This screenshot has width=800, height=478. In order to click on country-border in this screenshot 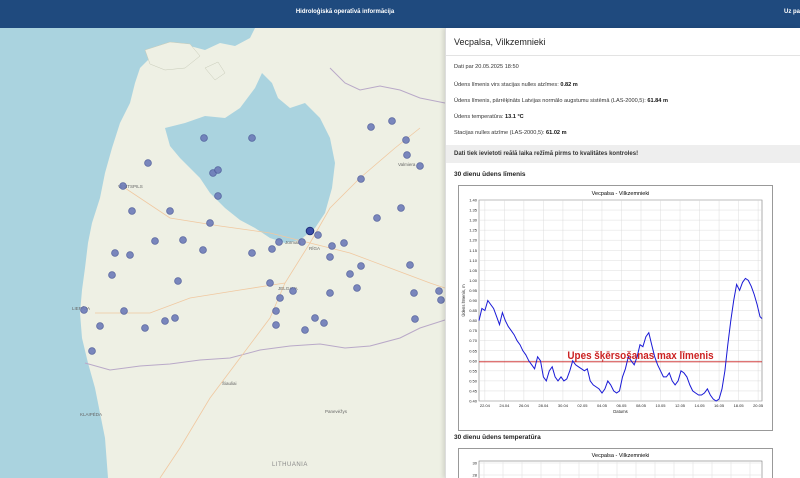, I will do `click(387, 85)`.